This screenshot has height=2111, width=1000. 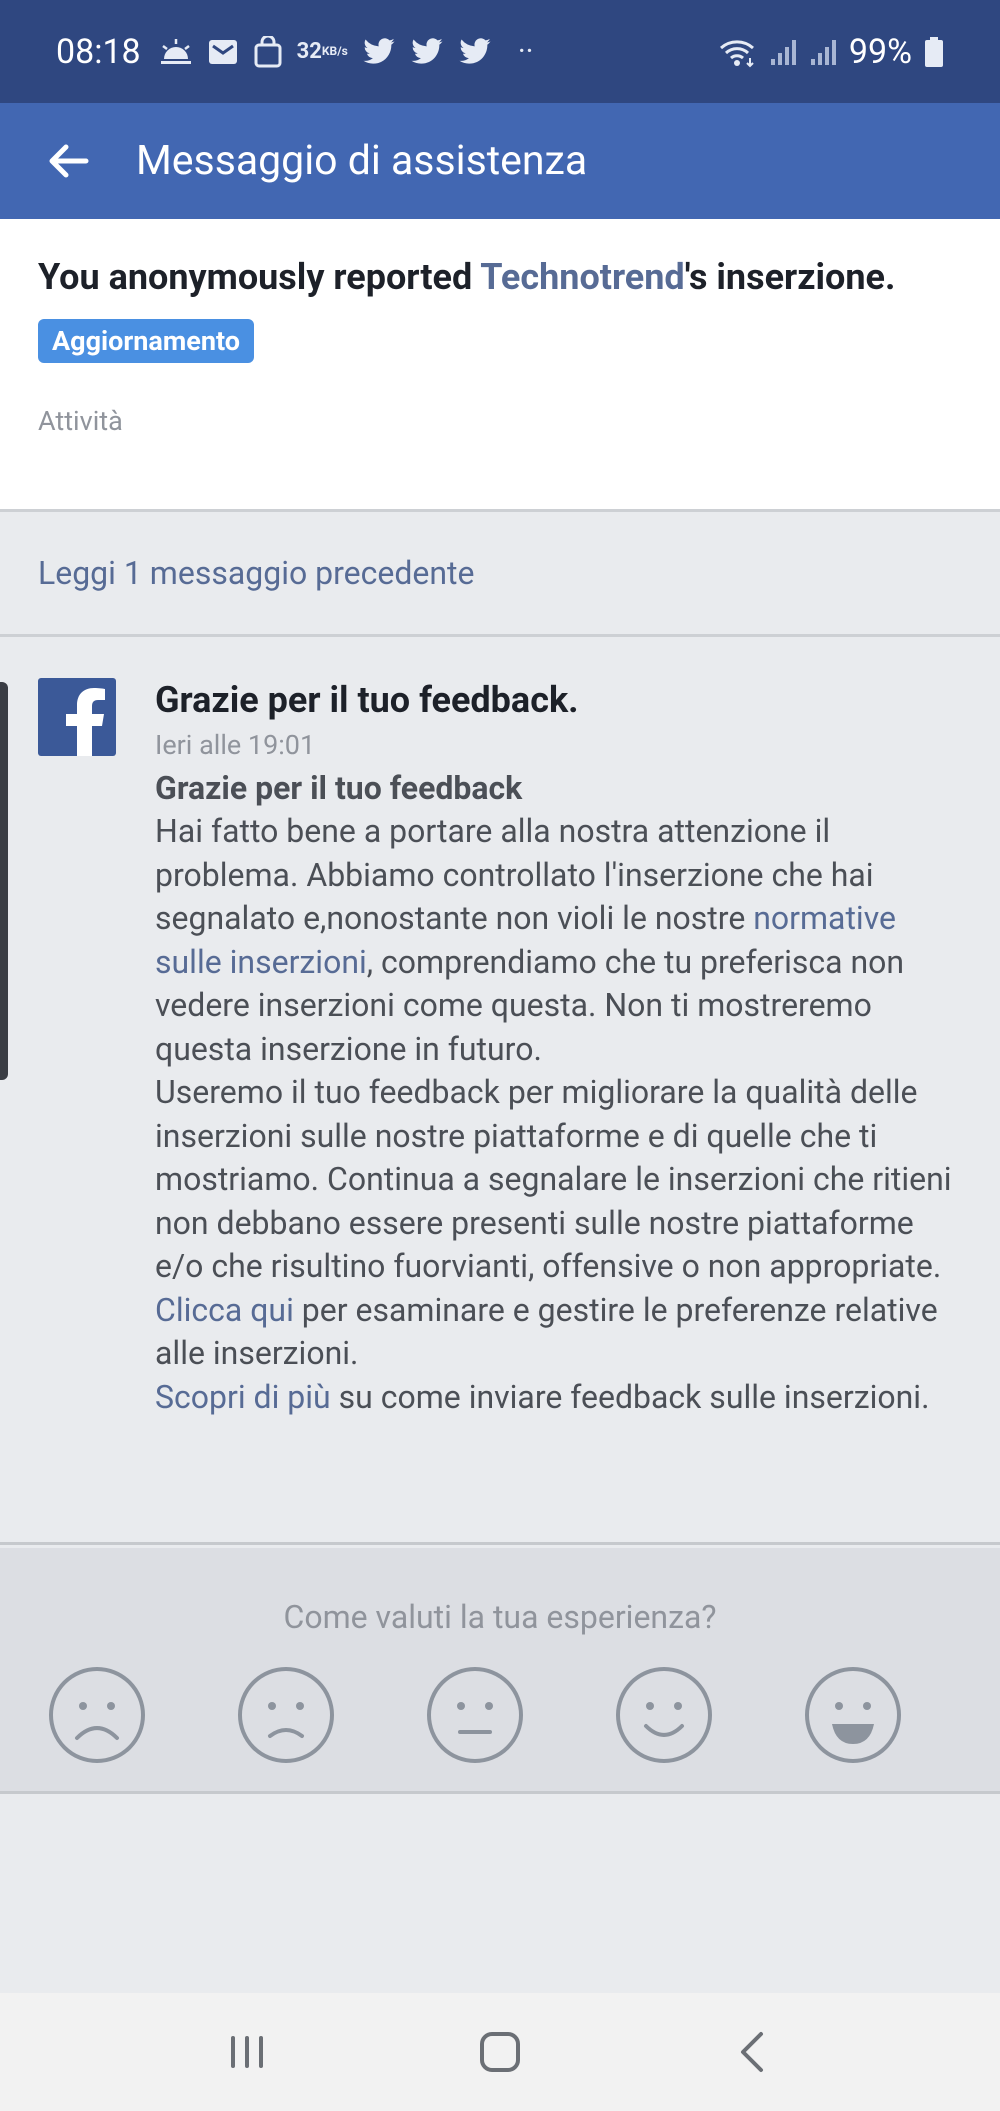 I want to click on chevron-left-icon, so click(x=752, y=2052).